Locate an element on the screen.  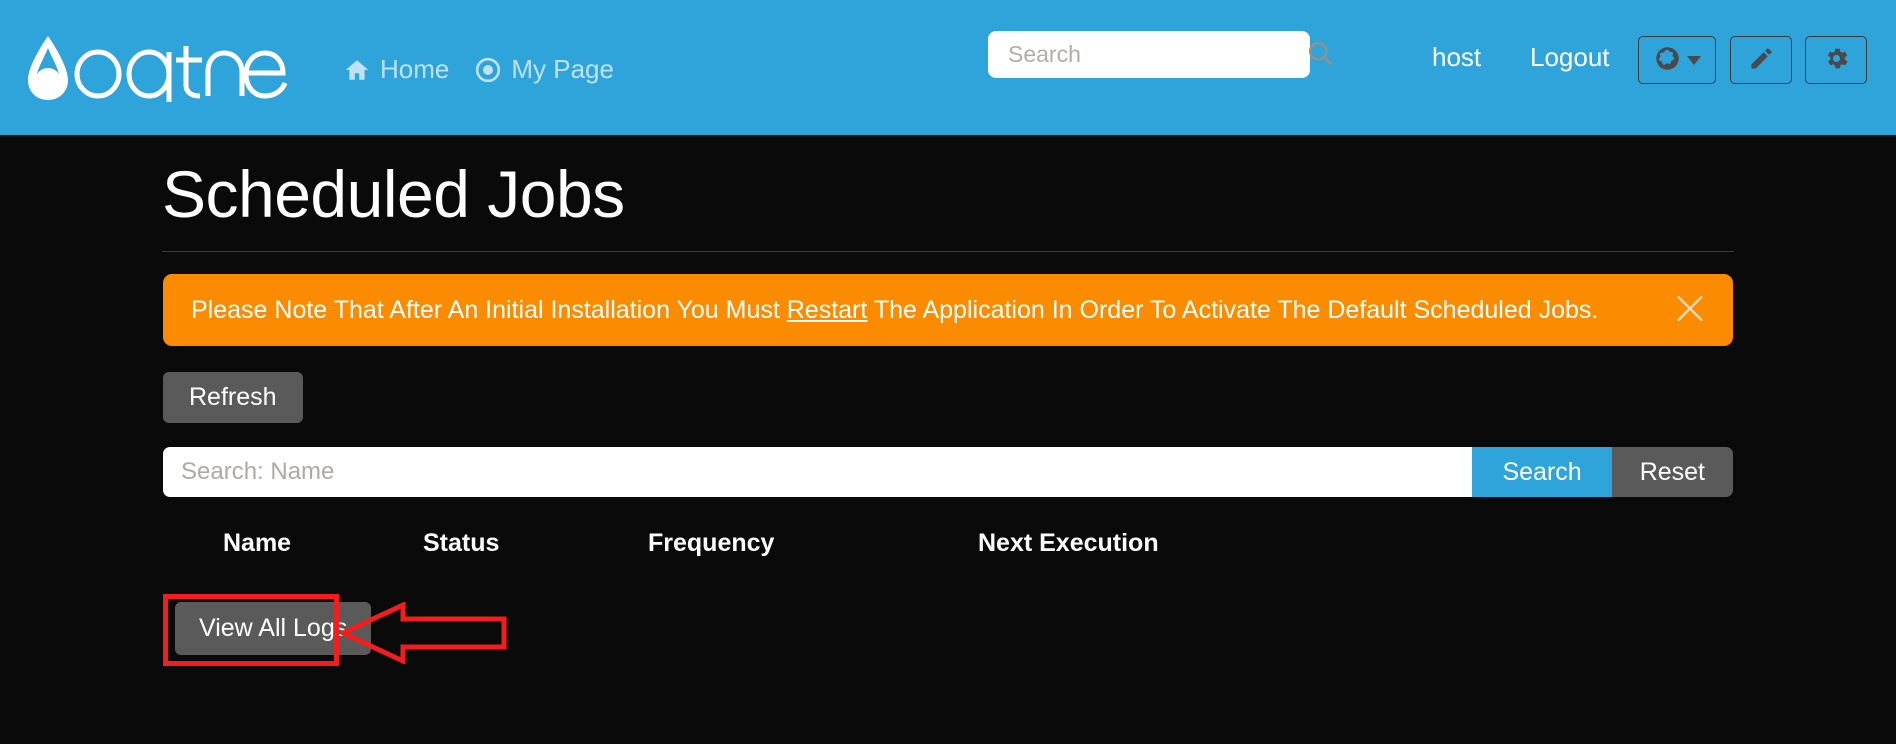
refresh-button: Refresh is located at coordinates (233, 398).